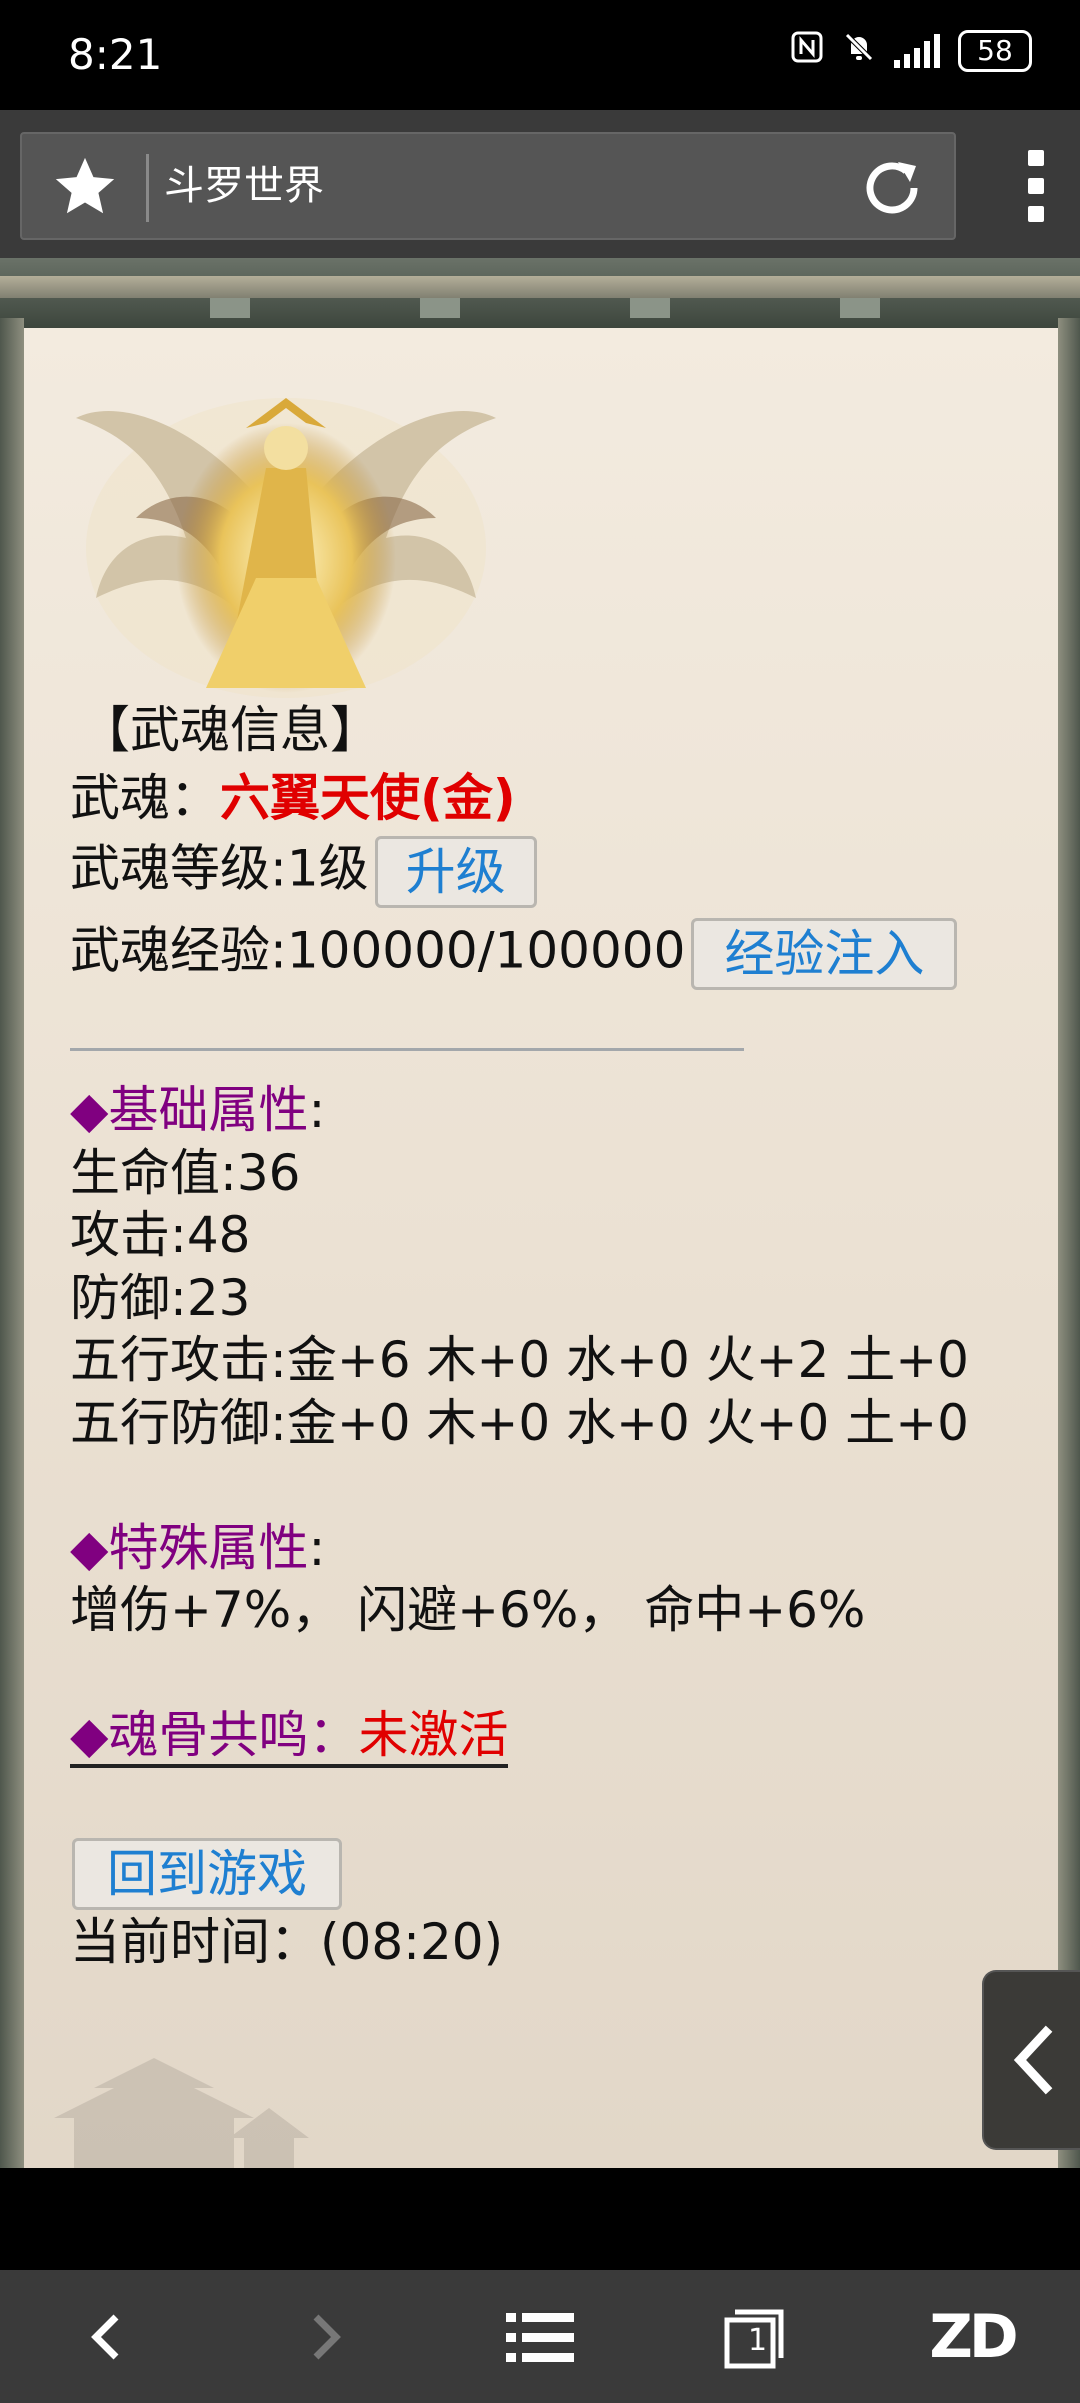 This screenshot has height=2403, width=1080. I want to click on chevron-left-icon, so click(1033, 2060).